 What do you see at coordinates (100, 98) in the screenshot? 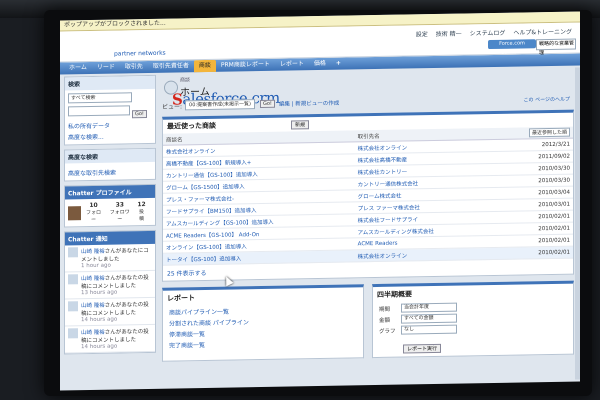
I see `search-scope-select: すべて検索` at bounding box center [100, 98].